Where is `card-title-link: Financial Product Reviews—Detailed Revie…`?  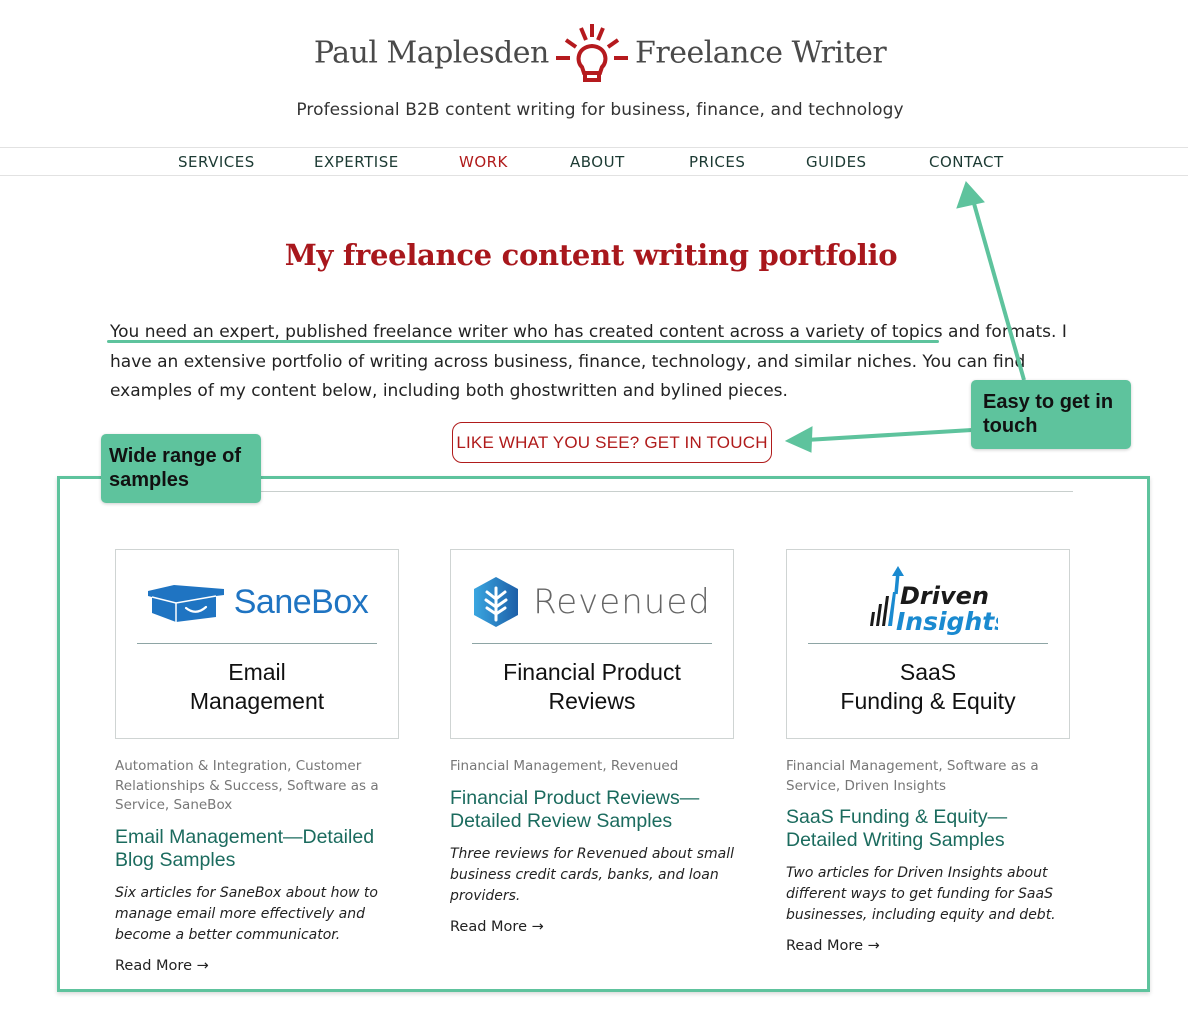
card-title-link: Financial Product Reviews—Detailed Revie… is located at coordinates (592, 810).